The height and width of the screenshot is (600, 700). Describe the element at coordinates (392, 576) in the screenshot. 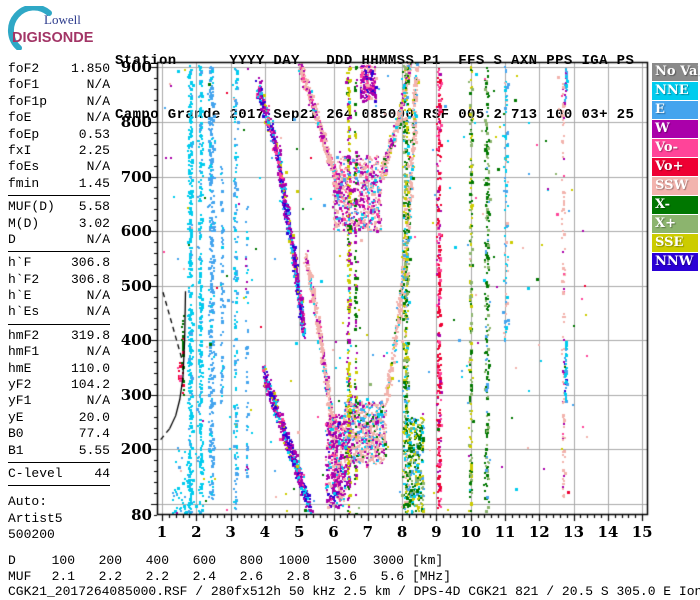

I see `footer-value: 5.6` at that location.